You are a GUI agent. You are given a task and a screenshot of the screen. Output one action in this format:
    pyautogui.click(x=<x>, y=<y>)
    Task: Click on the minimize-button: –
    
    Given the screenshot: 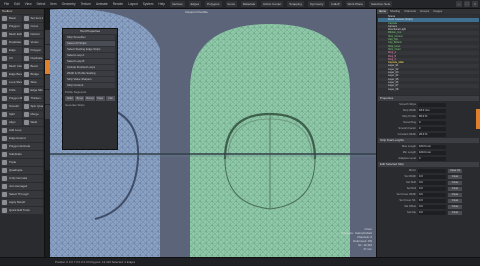 What is the action you would take?
    pyautogui.click(x=459, y=4)
    